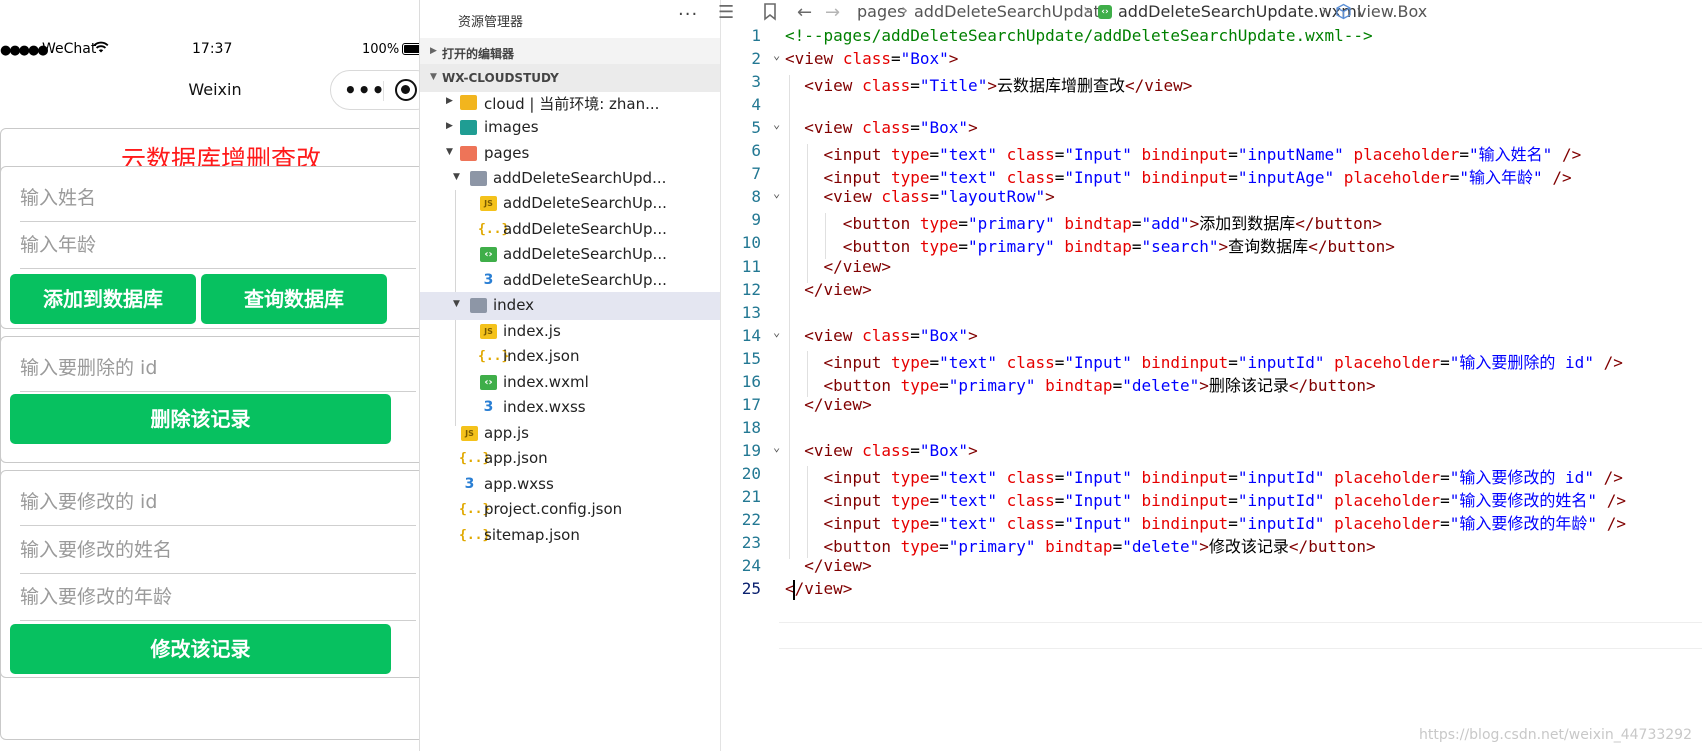 The width and height of the screenshot is (1702, 751). Describe the element at coordinates (770, 12) in the screenshot. I see `bookmark-icon` at that location.